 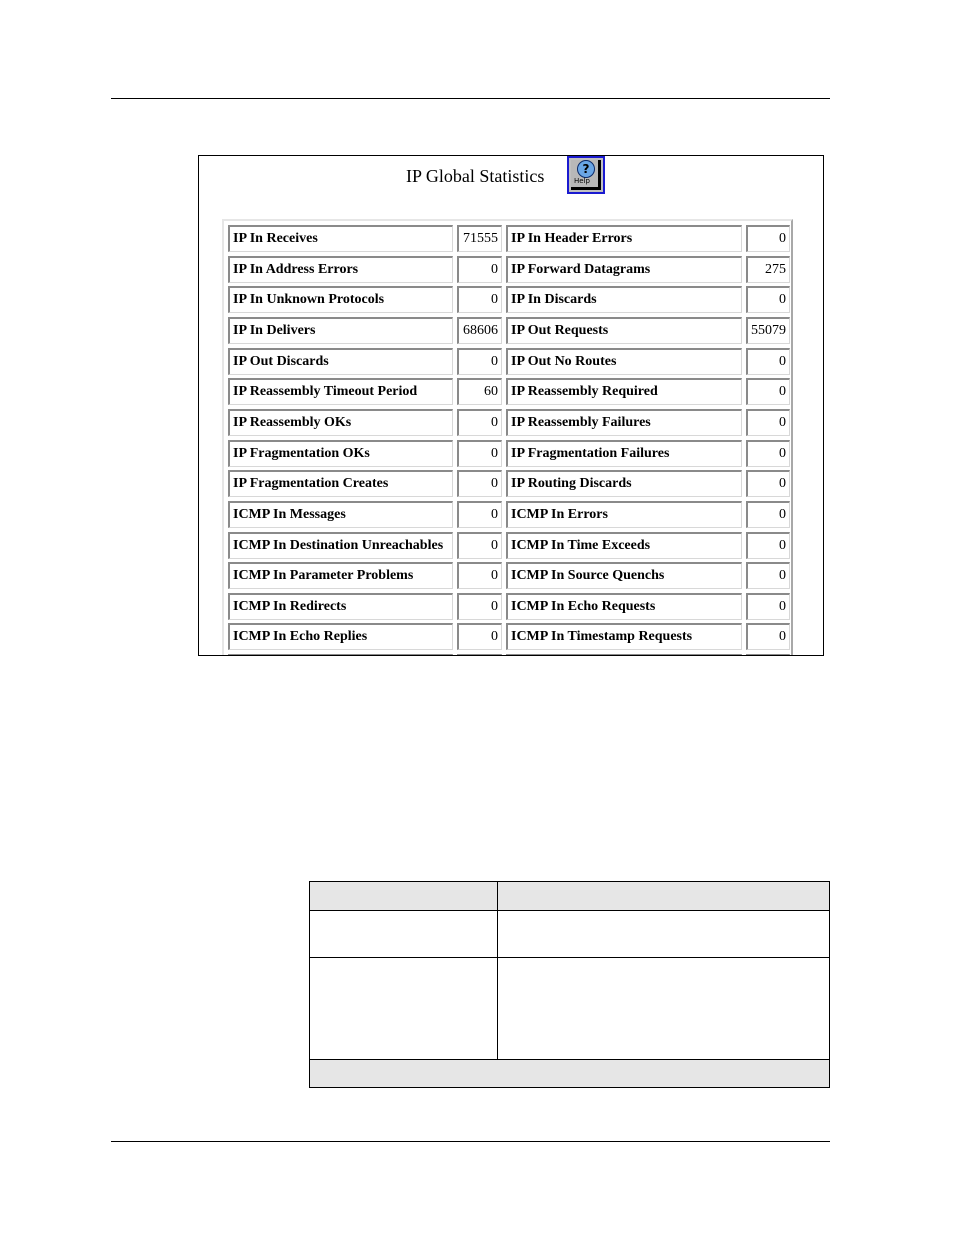 What do you see at coordinates (624, 330) in the screenshot?
I see `stat-label: IP Out Requests` at bounding box center [624, 330].